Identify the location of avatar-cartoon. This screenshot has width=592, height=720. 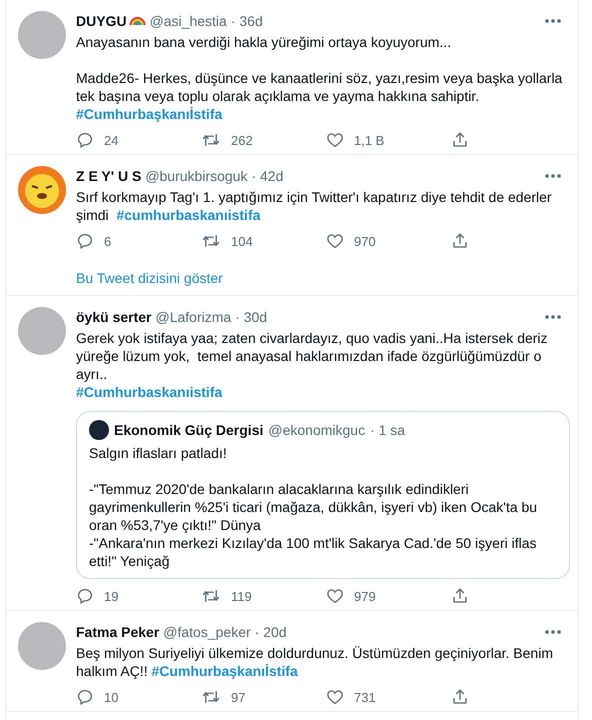
(42, 190).